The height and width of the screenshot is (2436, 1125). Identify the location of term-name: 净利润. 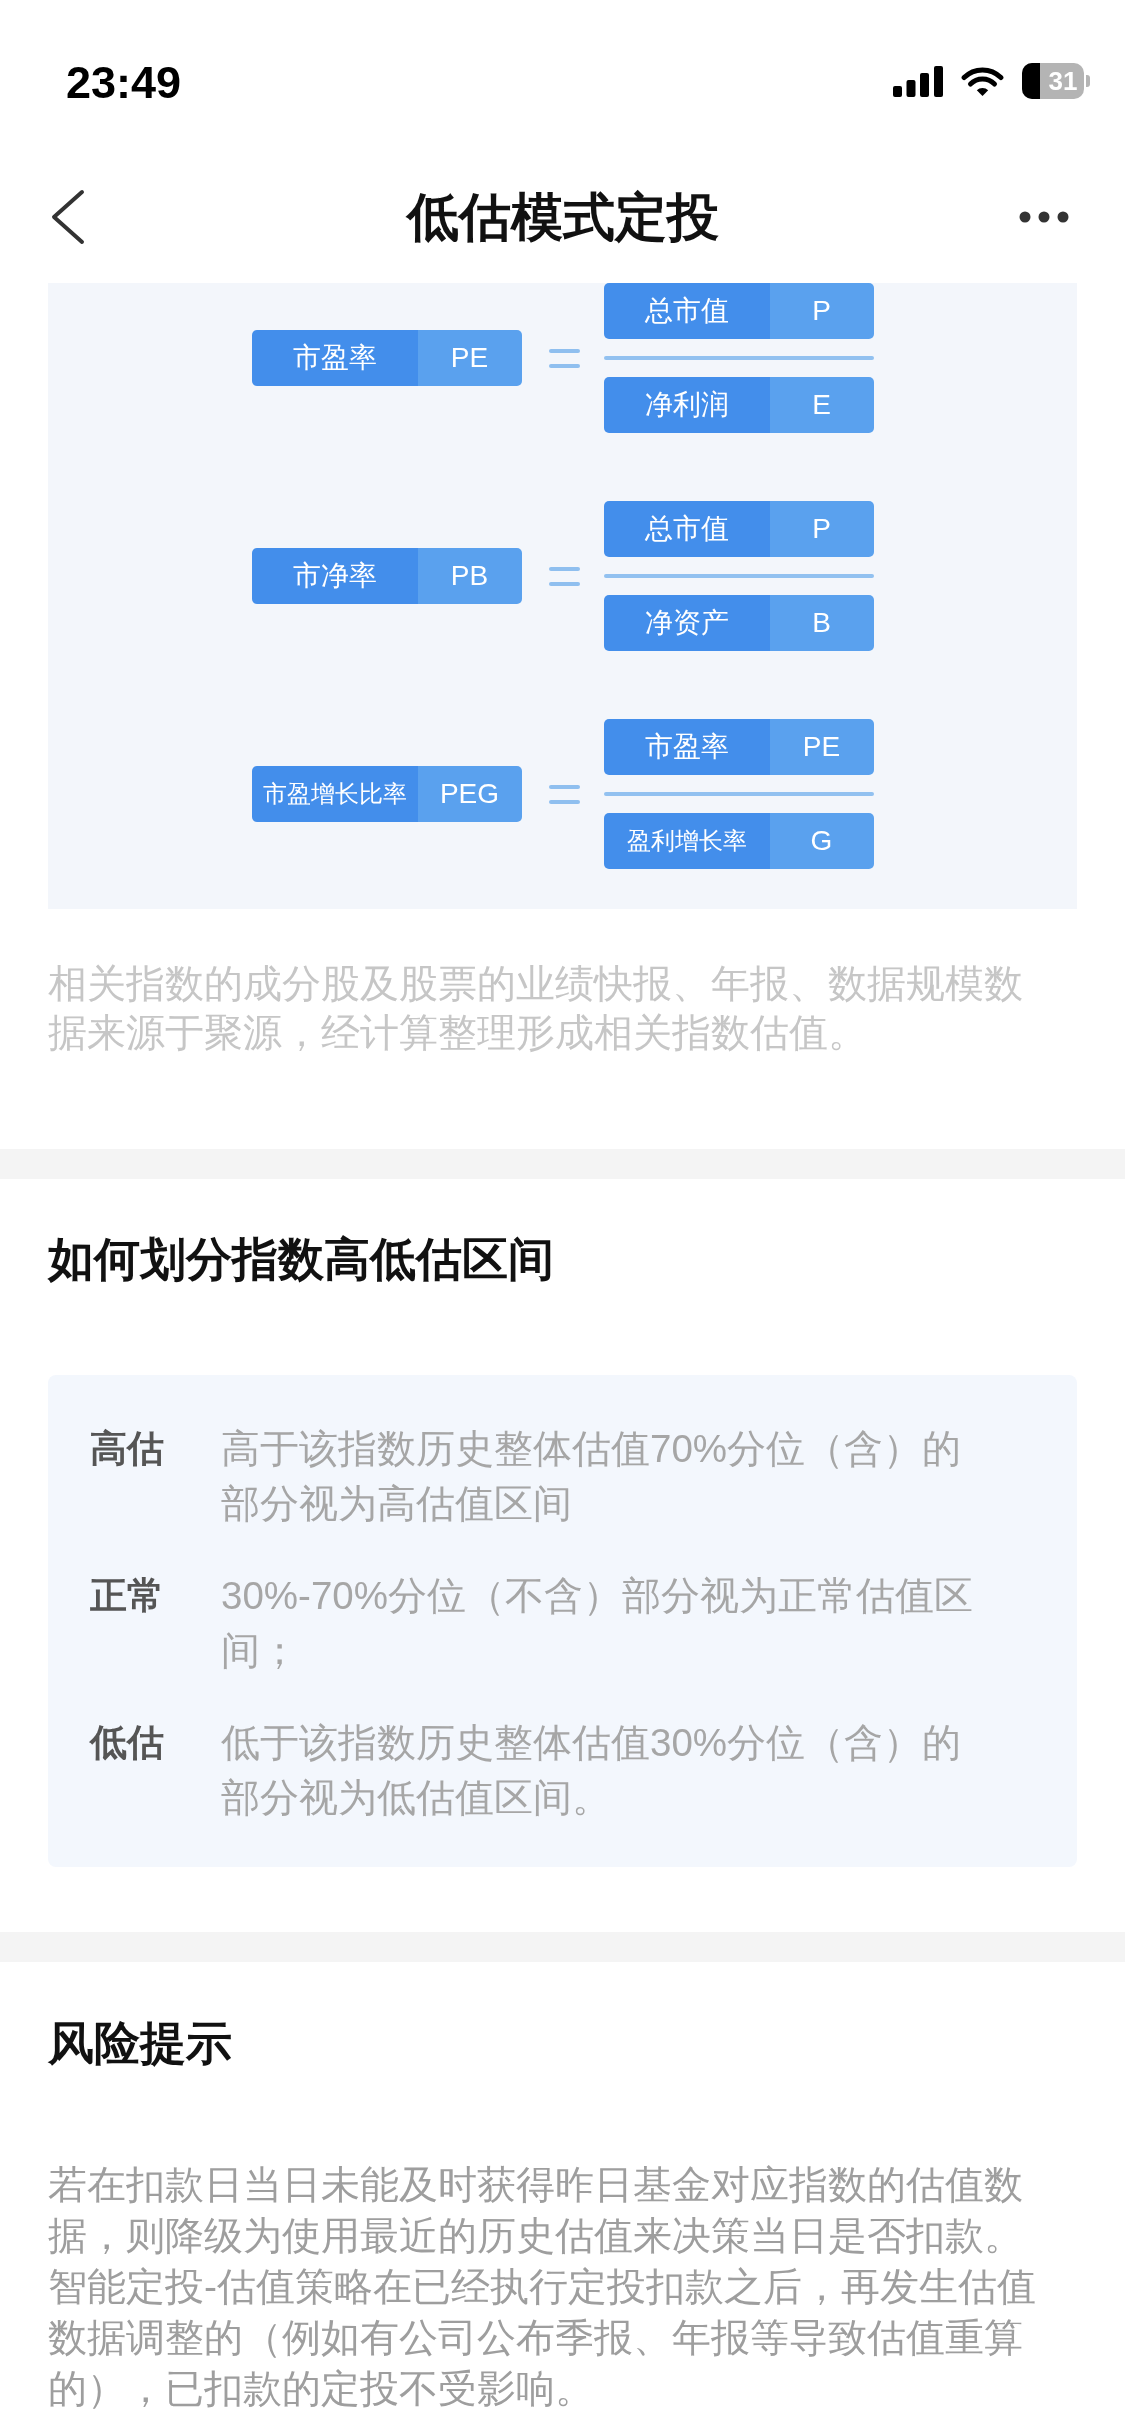
(686, 405).